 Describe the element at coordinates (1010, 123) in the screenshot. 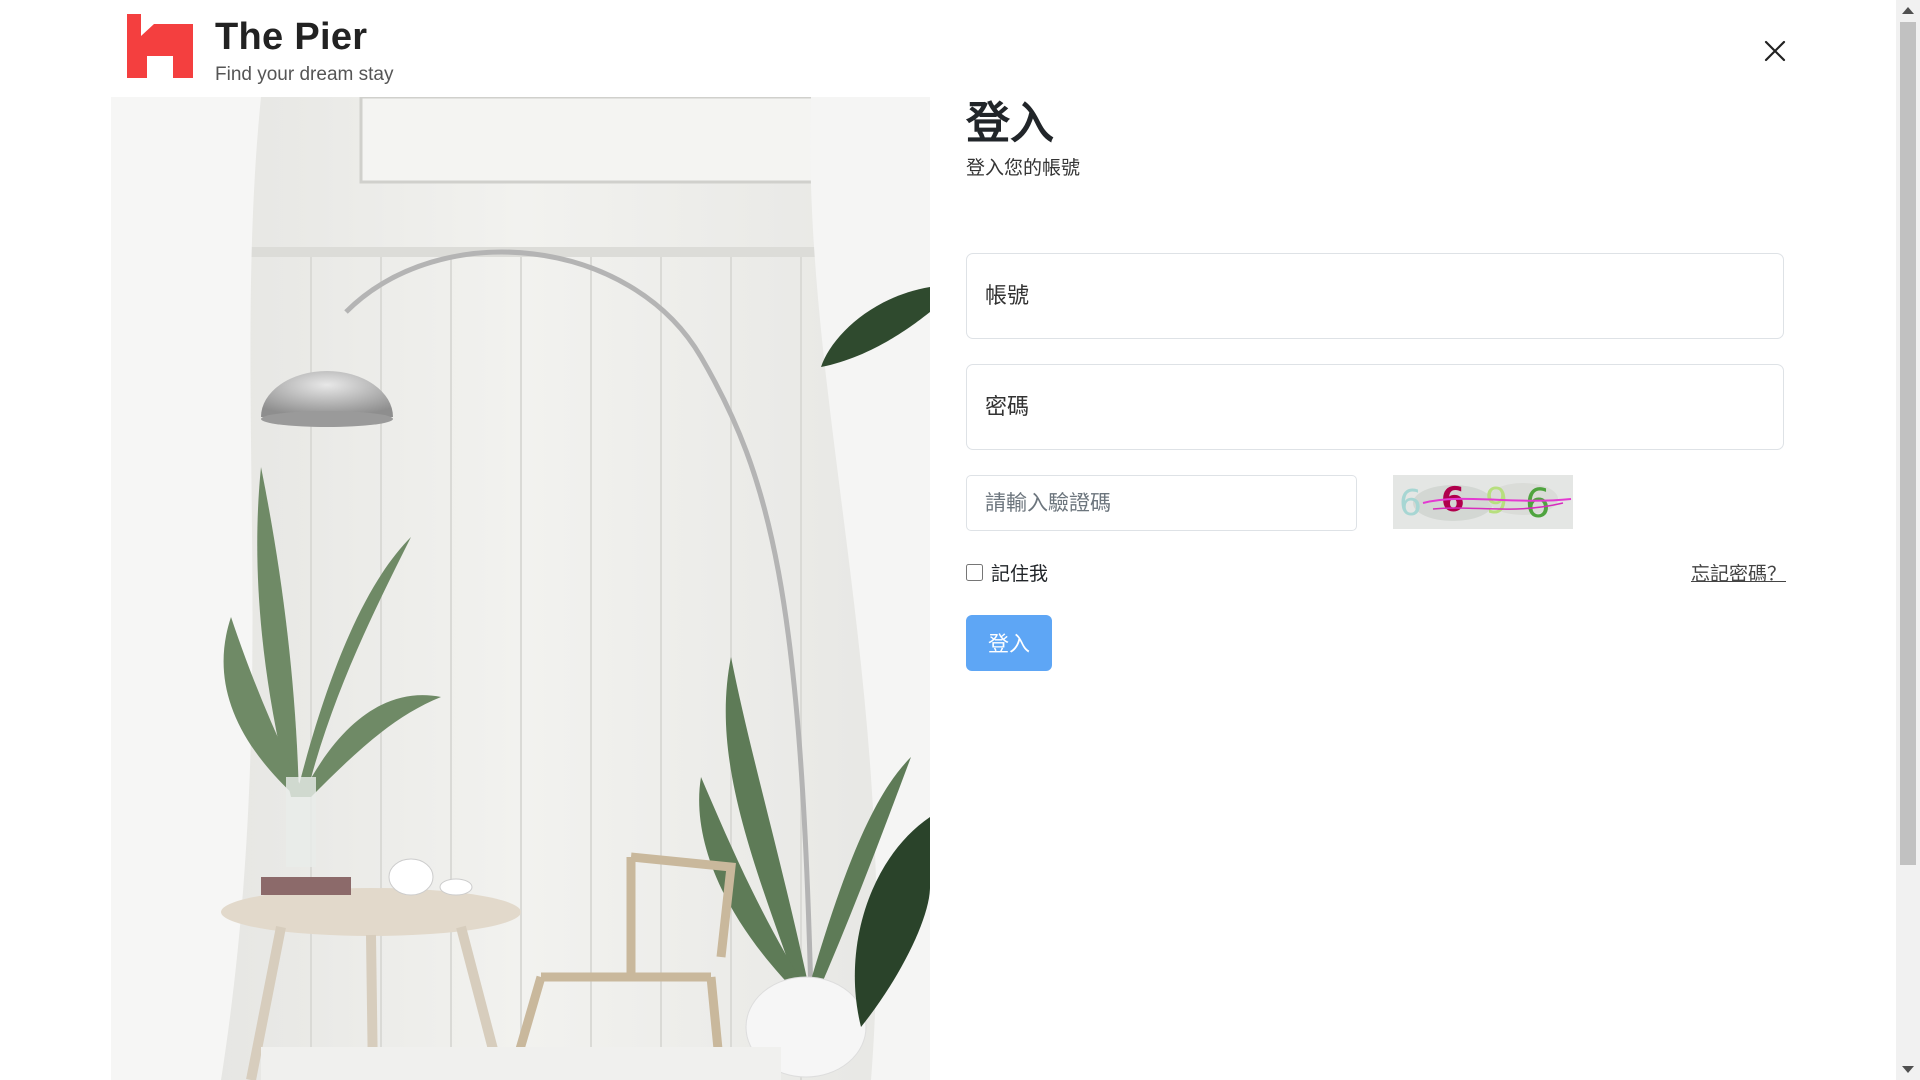

I see `page-title: 登入` at that location.